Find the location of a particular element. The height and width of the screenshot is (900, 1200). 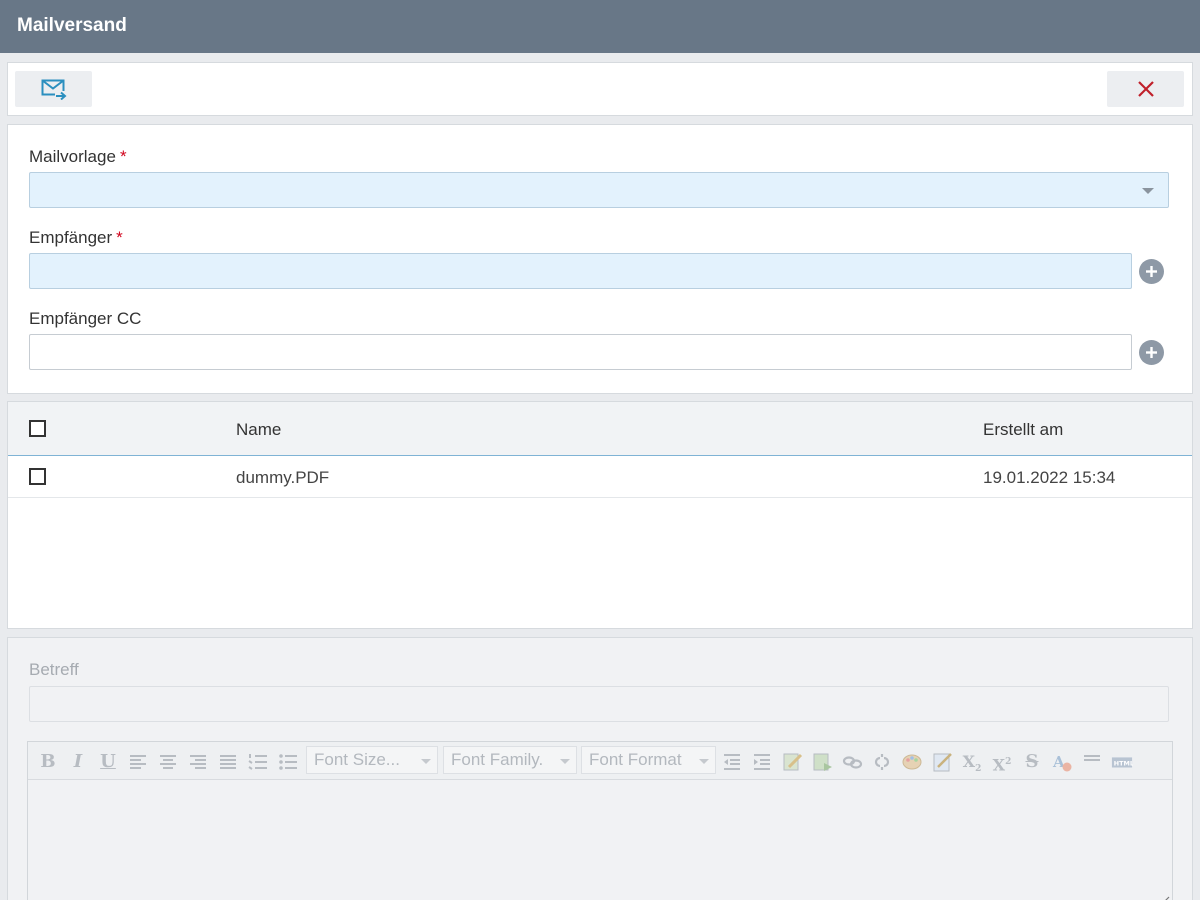

underline-icon: U is located at coordinates (108, 762).